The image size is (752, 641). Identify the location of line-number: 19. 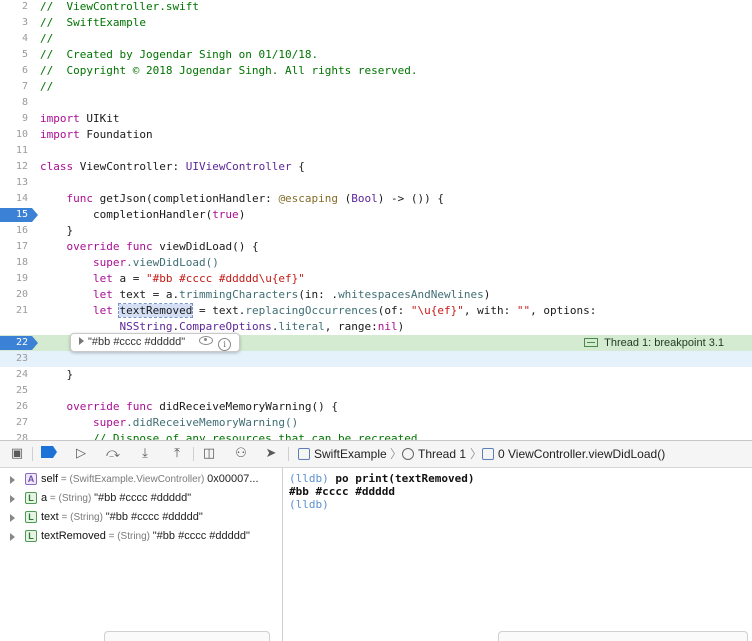
(17, 279).